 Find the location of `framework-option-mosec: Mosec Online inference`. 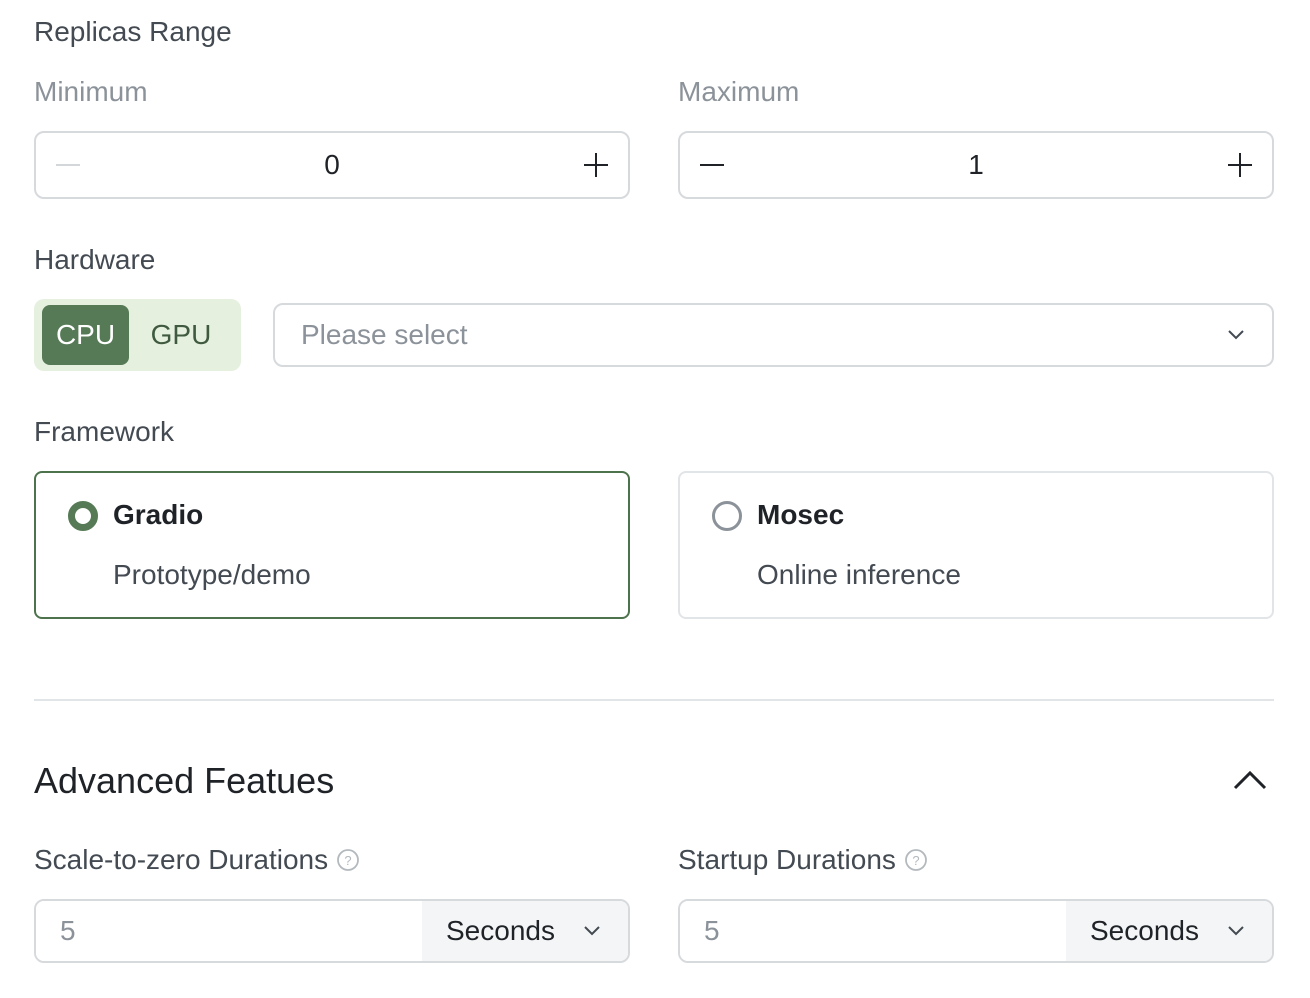

framework-option-mosec: Mosec Online inference is located at coordinates (976, 545).